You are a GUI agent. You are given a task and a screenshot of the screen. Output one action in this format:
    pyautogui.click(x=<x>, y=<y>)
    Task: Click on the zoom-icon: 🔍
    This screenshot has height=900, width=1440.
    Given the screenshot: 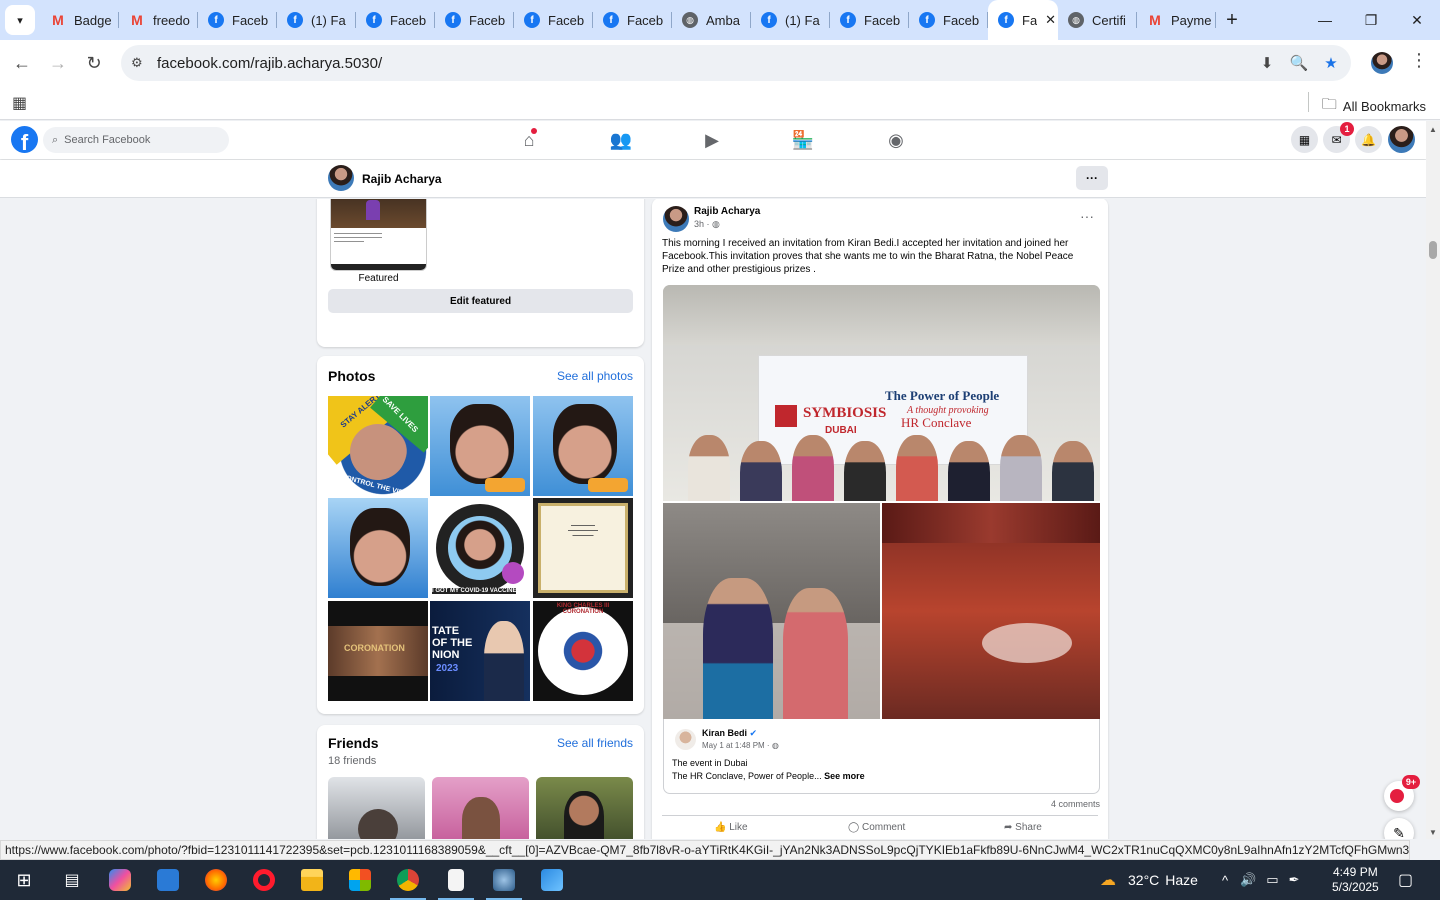 What is the action you would take?
    pyautogui.click(x=1299, y=63)
    